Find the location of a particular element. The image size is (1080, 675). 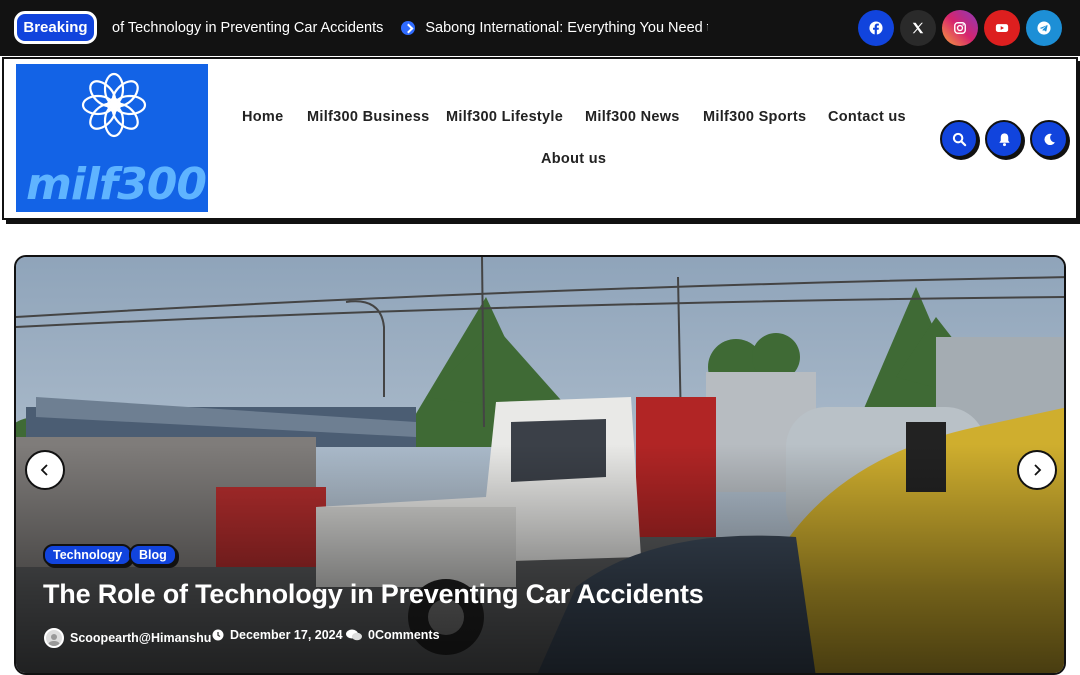

avatar is located at coordinates (54, 638).